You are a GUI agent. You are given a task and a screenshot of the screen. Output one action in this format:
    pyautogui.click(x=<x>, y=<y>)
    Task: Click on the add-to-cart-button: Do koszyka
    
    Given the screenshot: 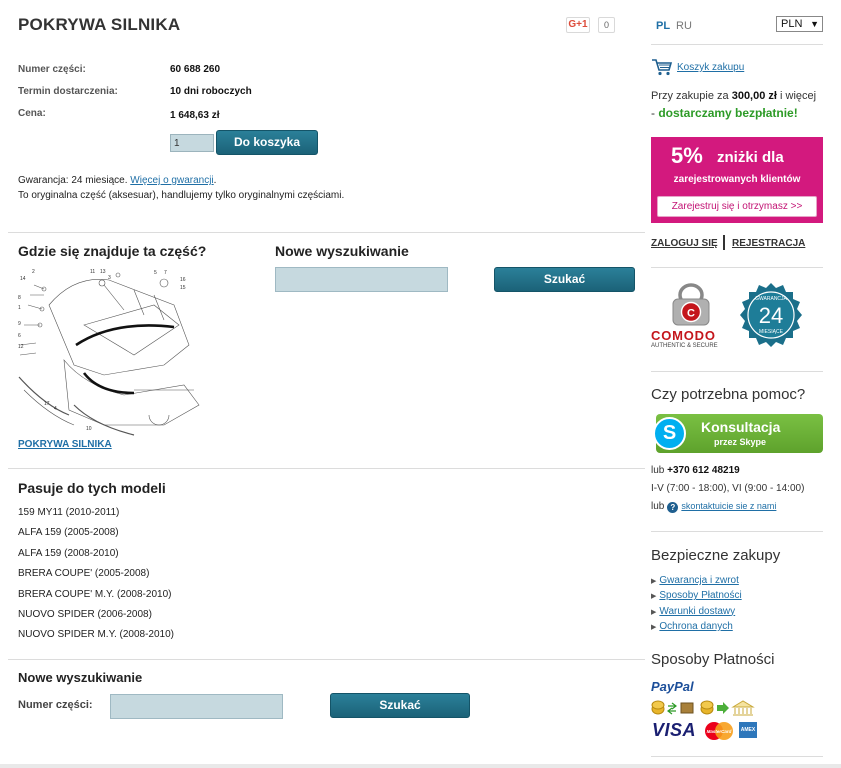 What is the action you would take?
    pyautogui.click(x=267, y=142)
    